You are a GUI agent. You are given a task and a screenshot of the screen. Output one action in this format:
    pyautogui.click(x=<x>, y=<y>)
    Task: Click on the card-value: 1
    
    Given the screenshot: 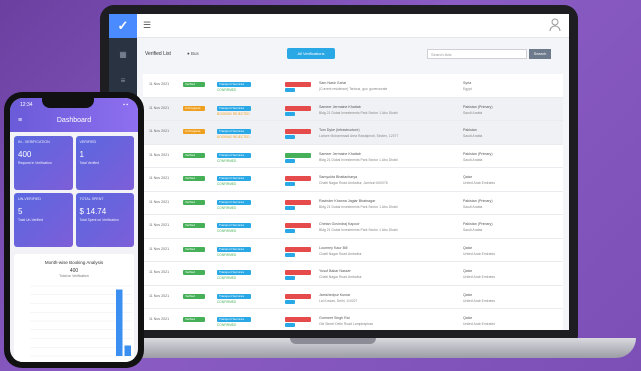 What is the action you would take?
    pyautogui.click(x=81, y=154)
    